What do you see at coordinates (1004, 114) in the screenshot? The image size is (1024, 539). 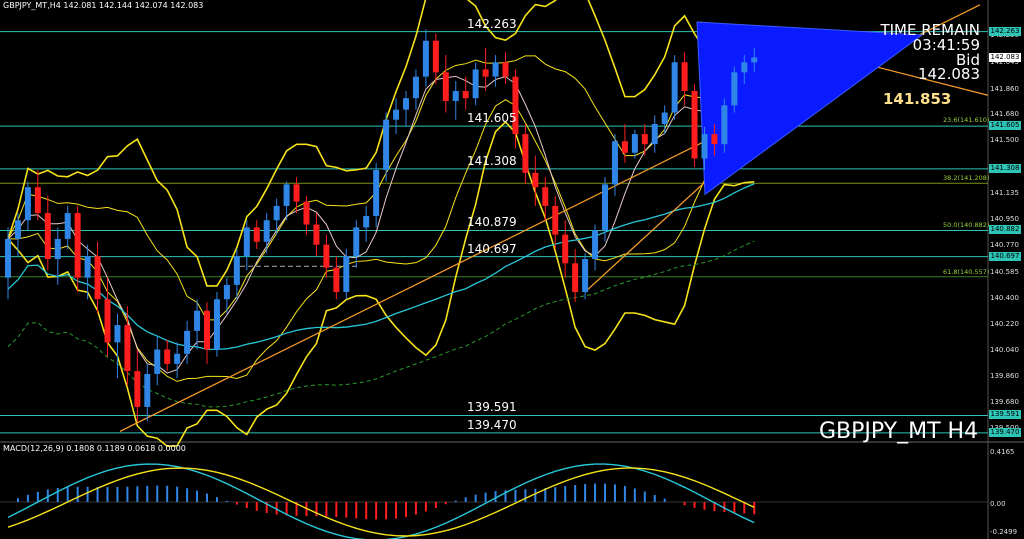 I see `price-axis-label: 141.680` at bounding box center [1004, 114].